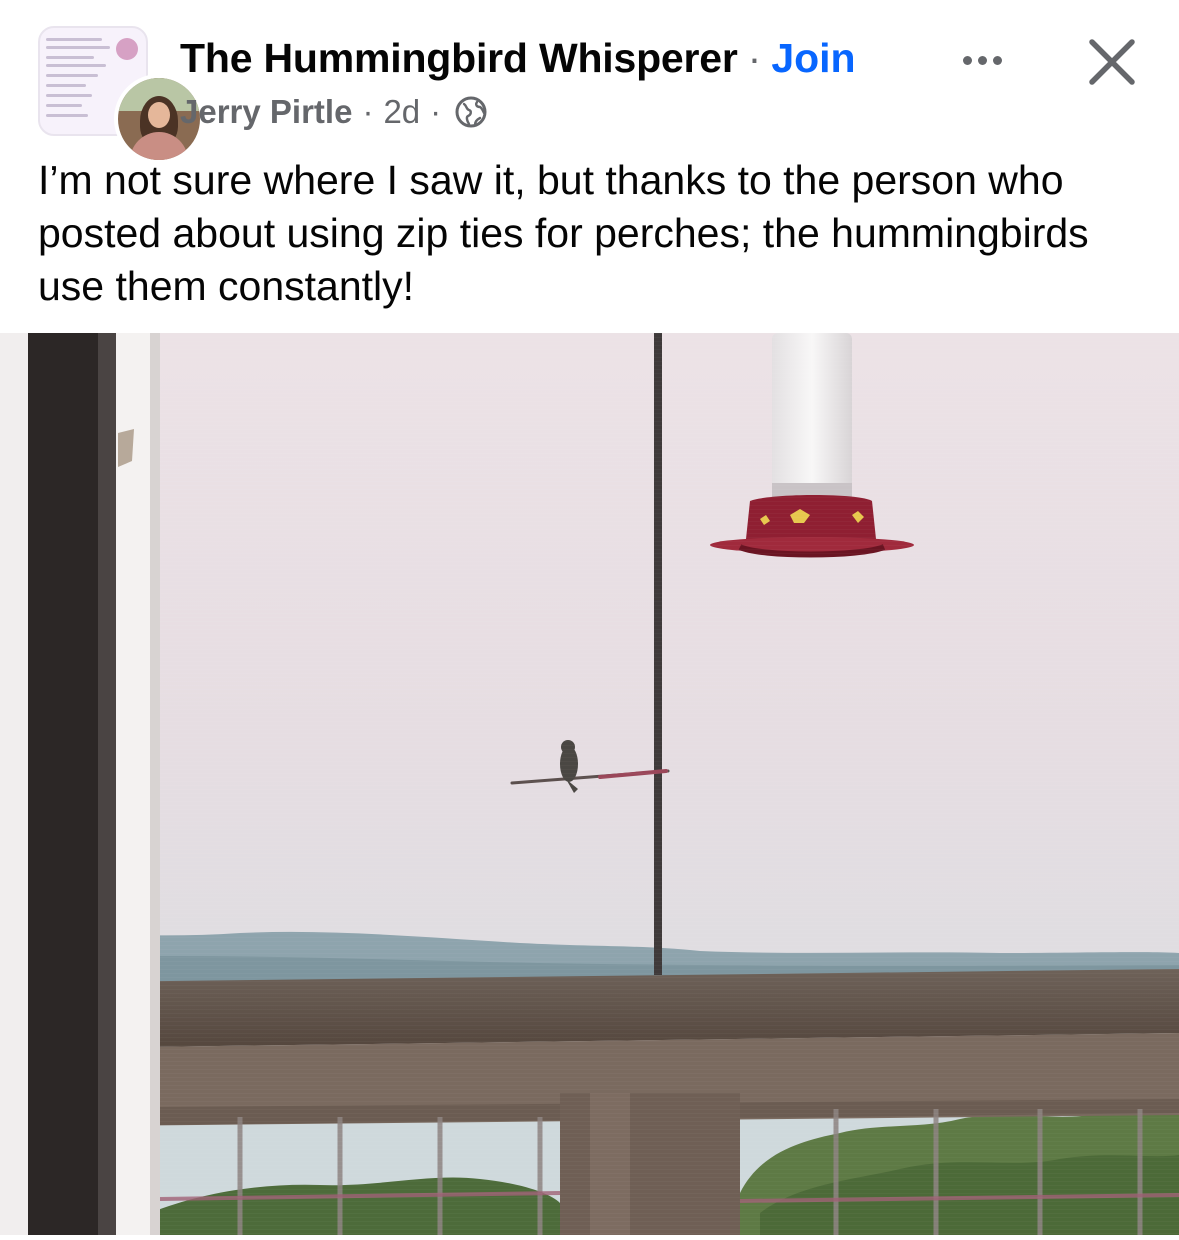 The image size is (1179, 1240). Describe the element at coordinates (266, 112) in the screenshot. I see `author-name-link: Jerry Pirtle` at that location.